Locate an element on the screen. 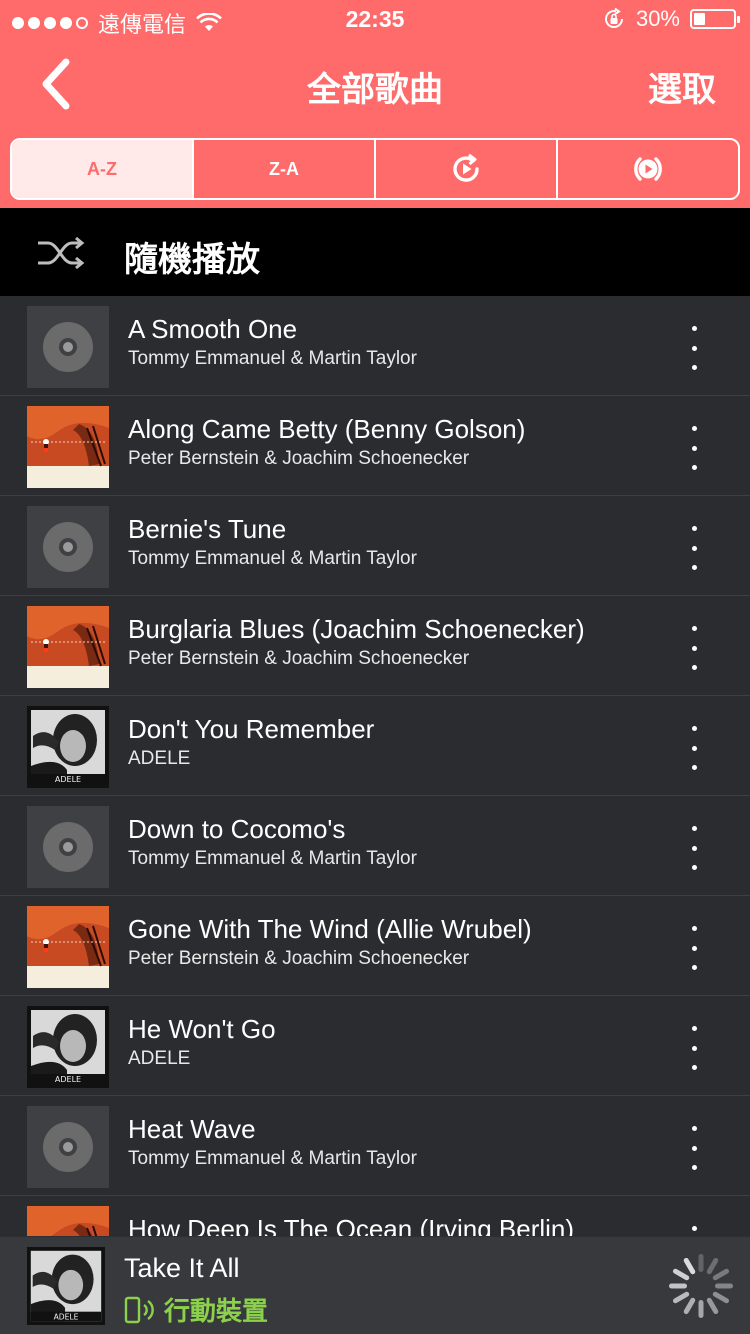 This screenshot has width=750, height=1334. song-row: Heat Wave Tommy Emmanuel & Martin Taylor is located at coordinates (375, 1146).